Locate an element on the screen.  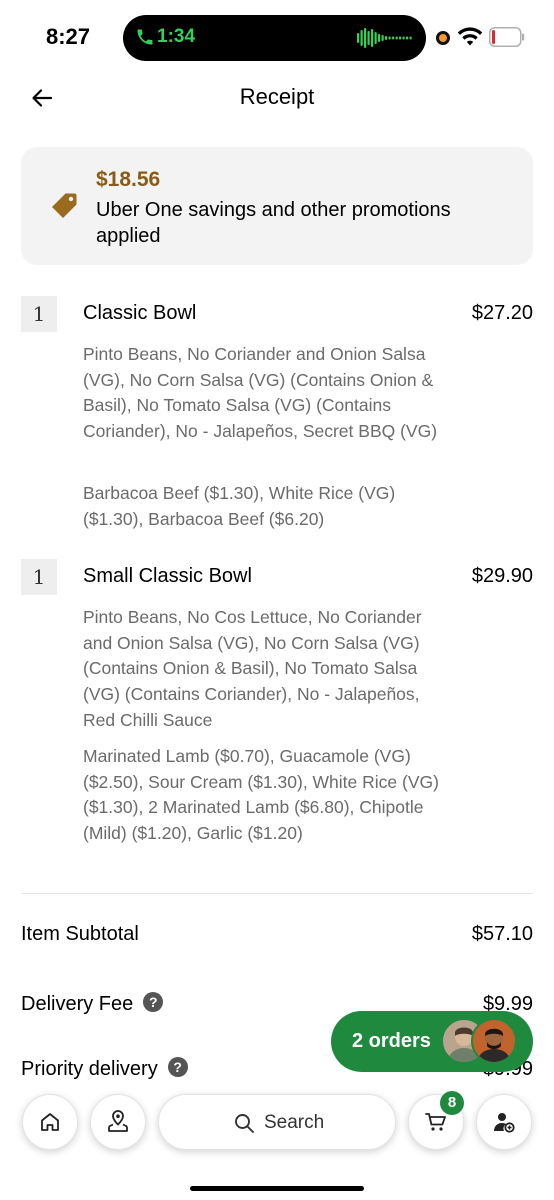
call-duration: 1:34 is located at coordinates (176, 36).